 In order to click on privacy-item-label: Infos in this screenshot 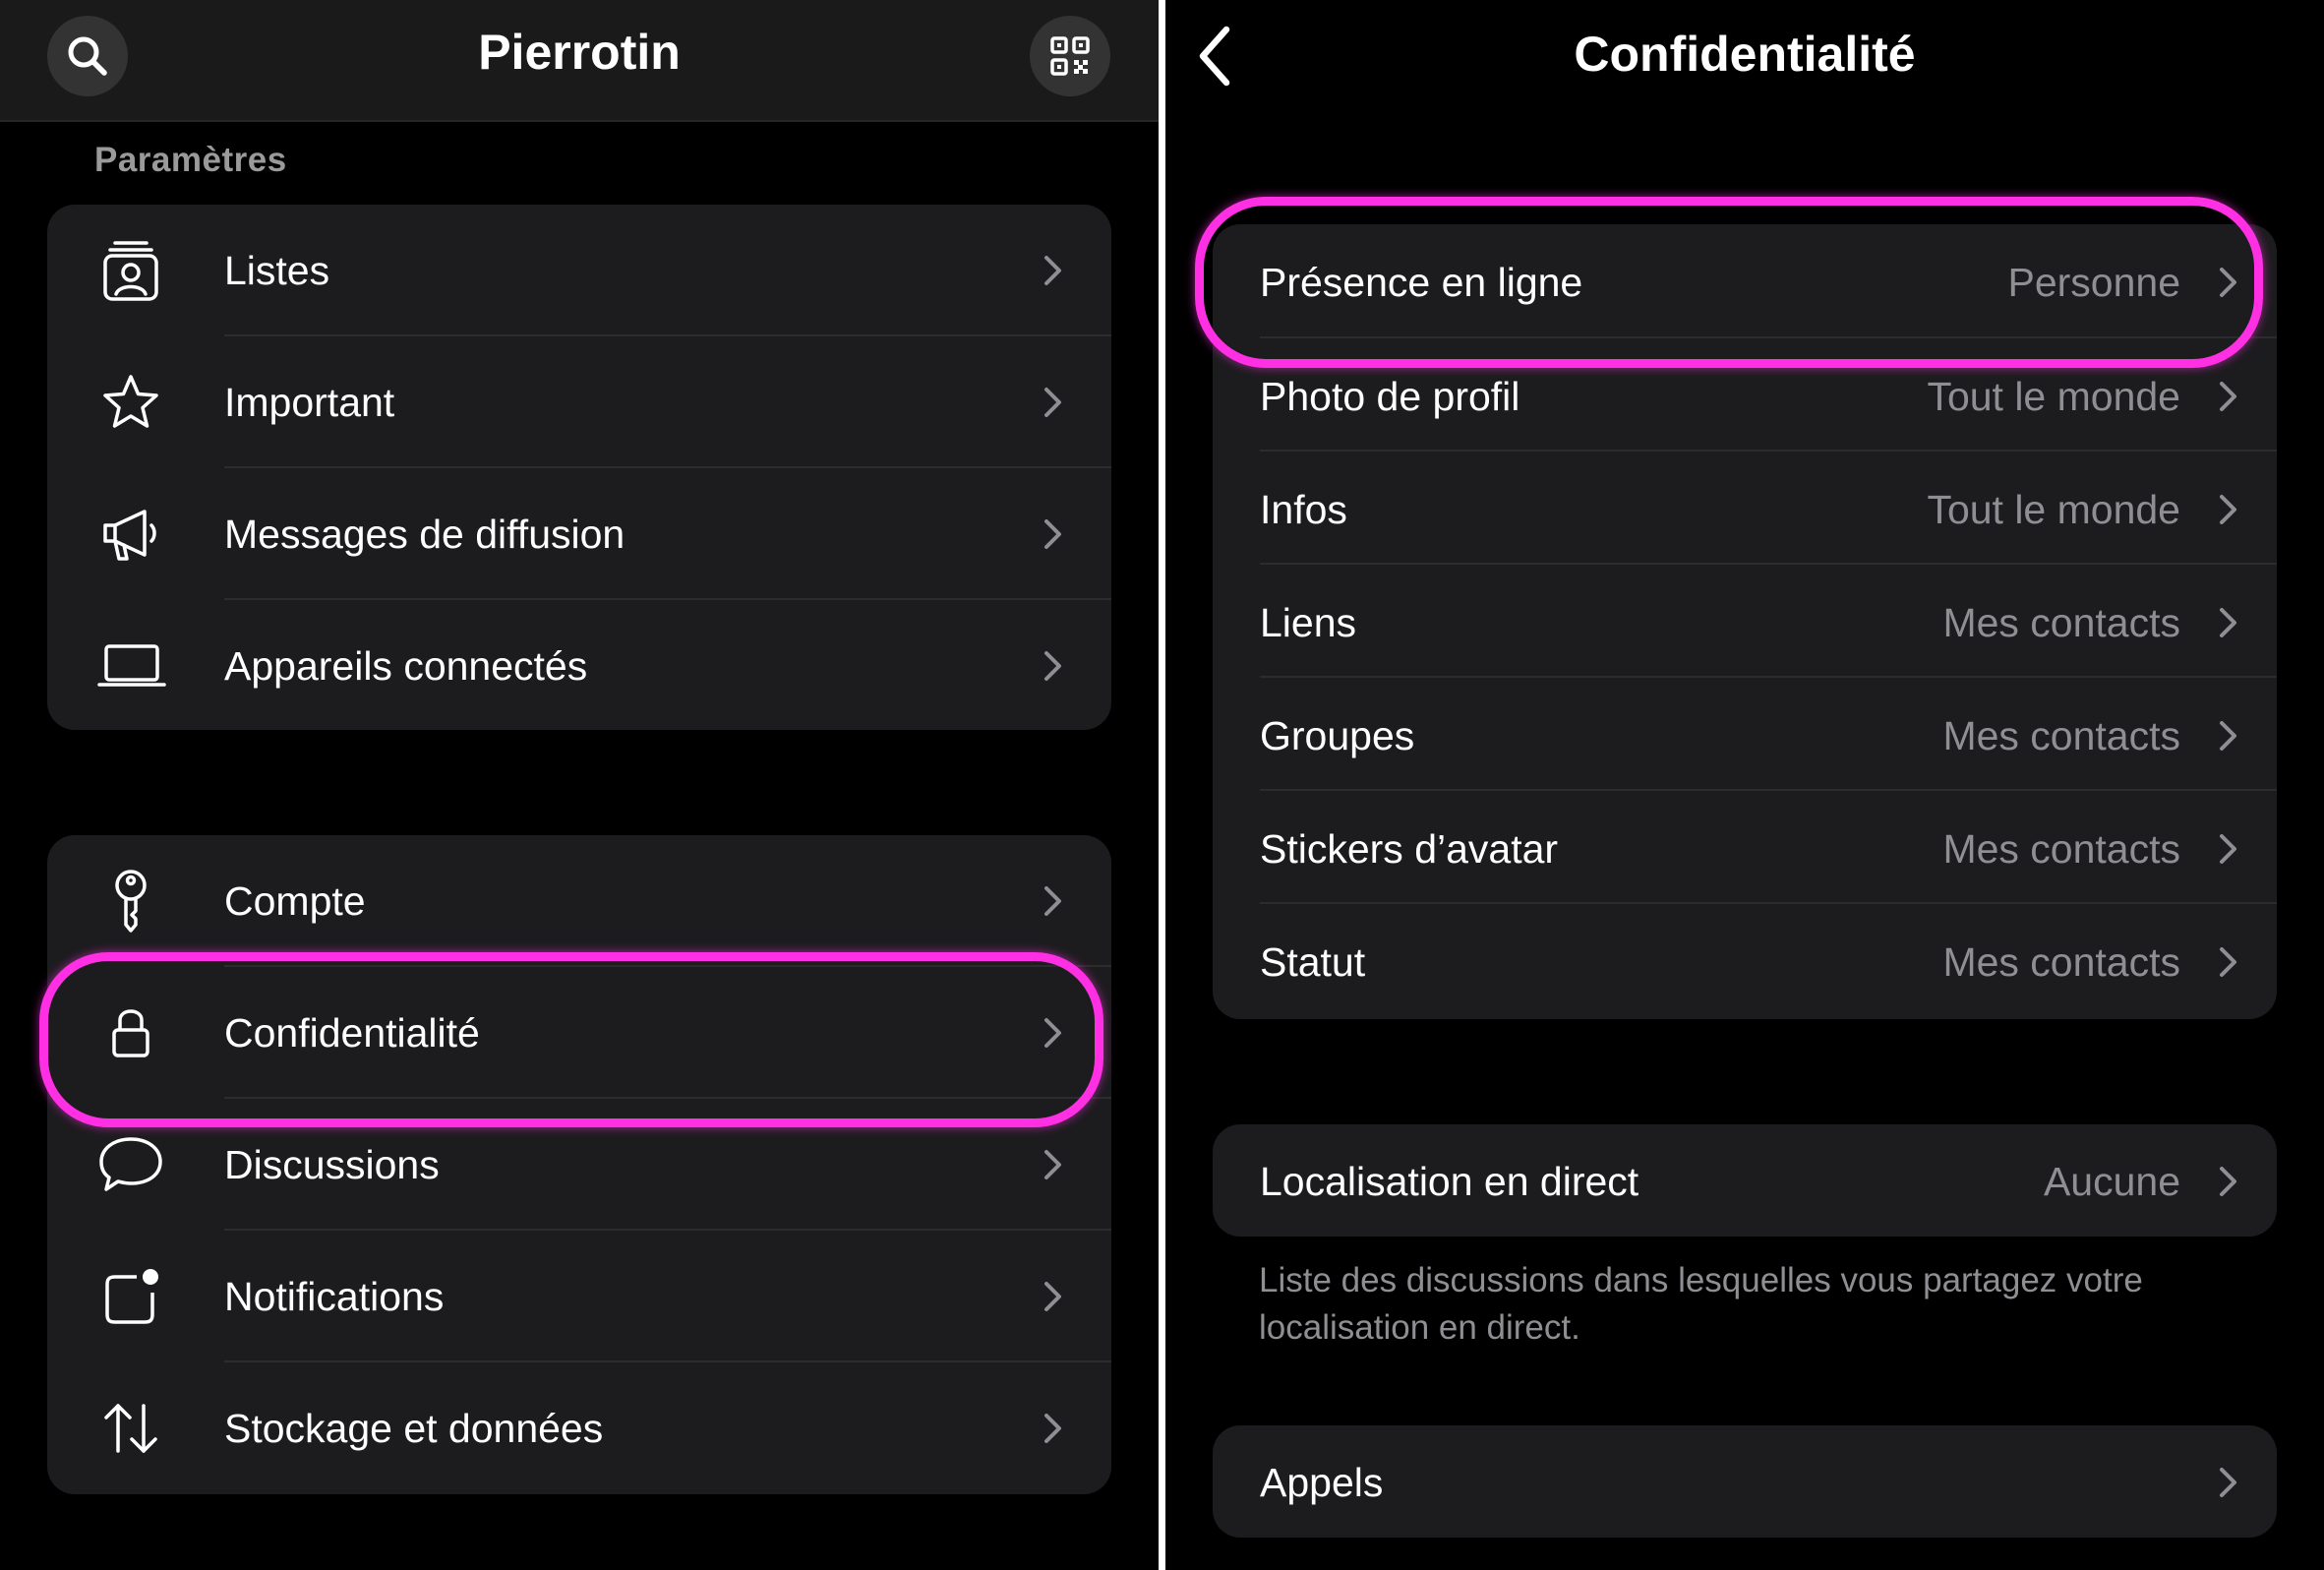, I will do `click(1303, 510)`.